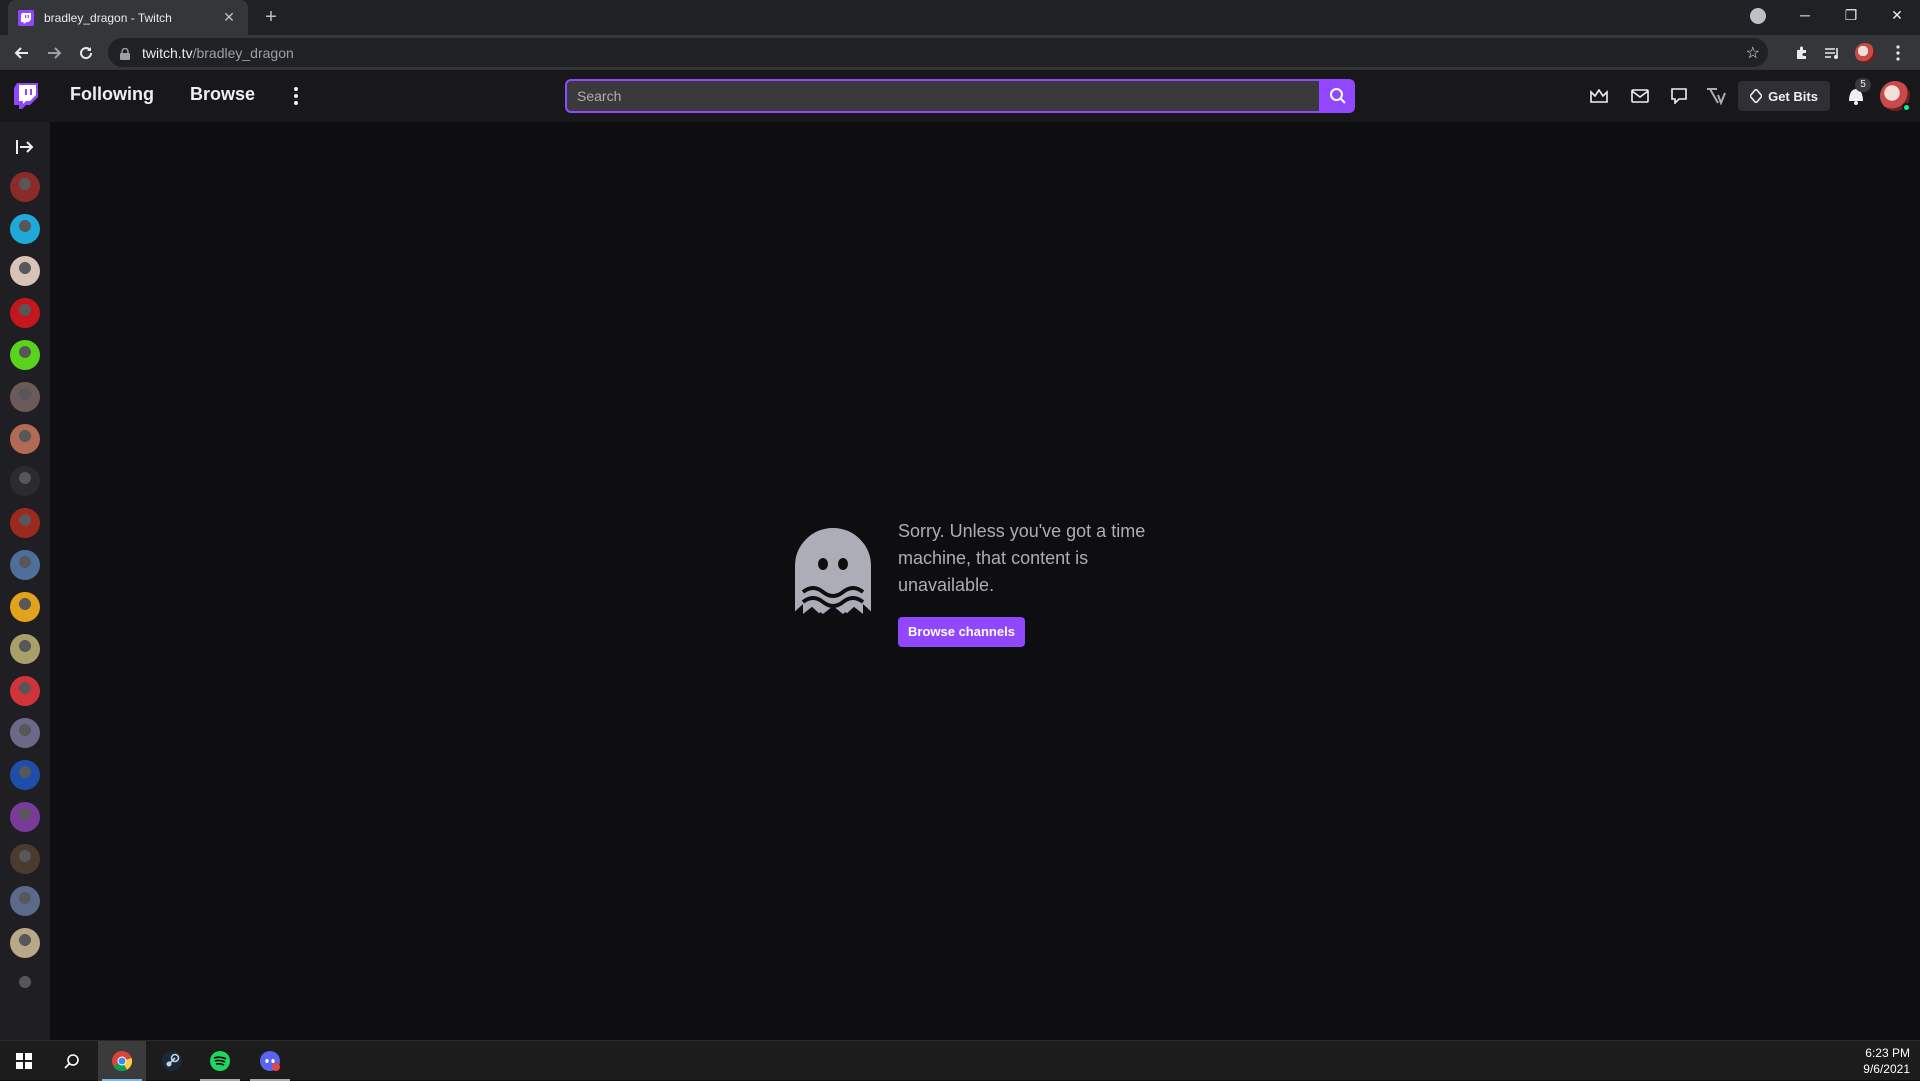 This screenshot has height=1081, width=1920. What do you see at coordinates (25, 147) in the screenshot?
I see `expand-sidebar-icon` at bounding box center [25, 147].